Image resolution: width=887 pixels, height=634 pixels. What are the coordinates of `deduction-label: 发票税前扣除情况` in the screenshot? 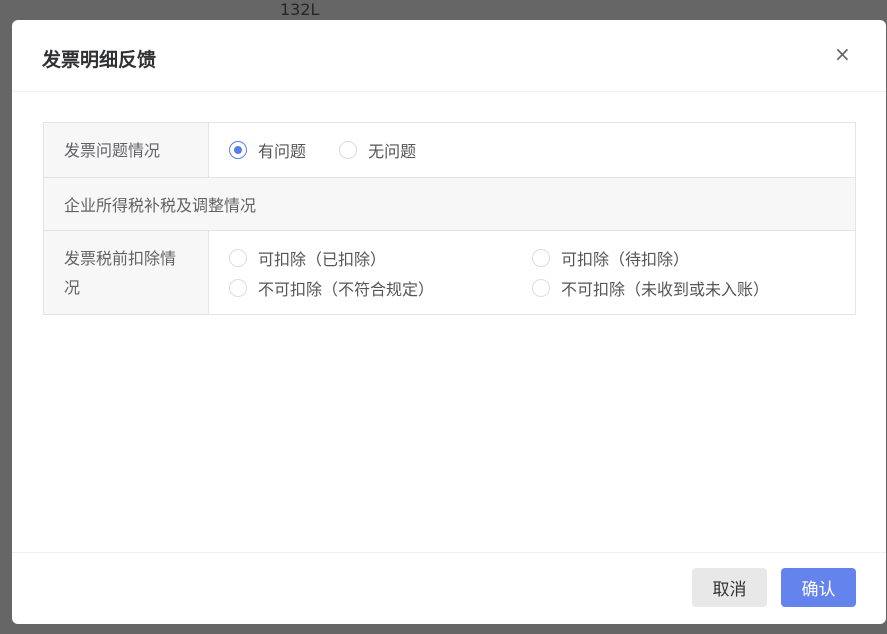 It's located at (126, 272).